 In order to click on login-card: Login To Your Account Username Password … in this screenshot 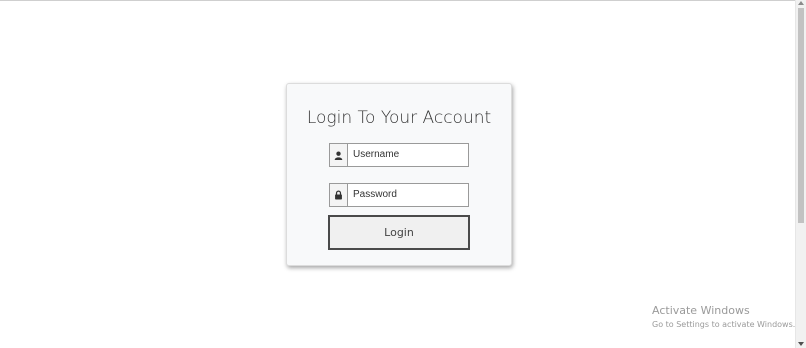, I will do `click(399, 174)`.